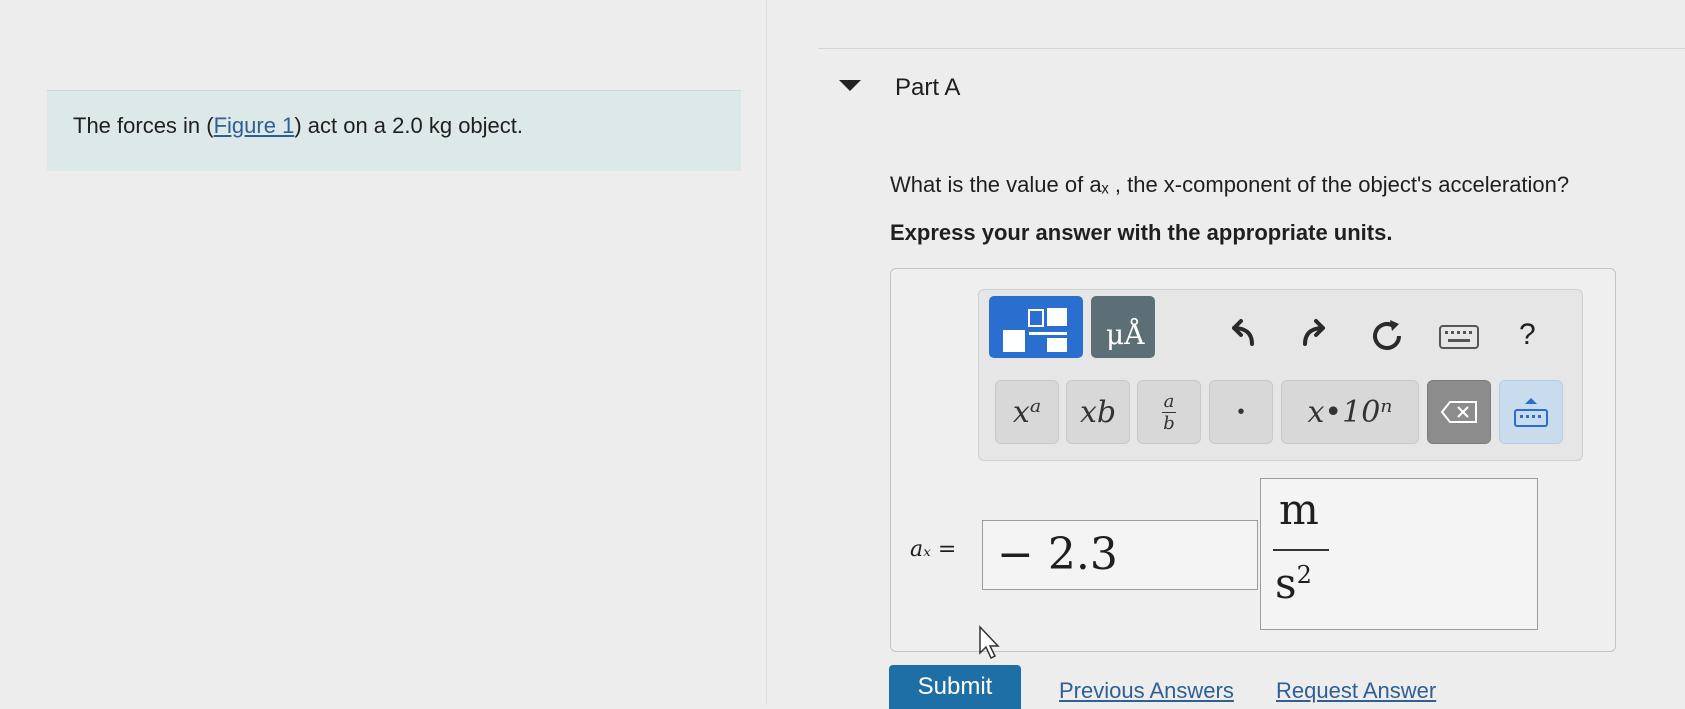 The height and width of the screenshot is (709, 1685). What do you see at coordinates (933, 549) in the screenshot?
I see `answer-label: aₓ =` at bounding box center [933, 549].